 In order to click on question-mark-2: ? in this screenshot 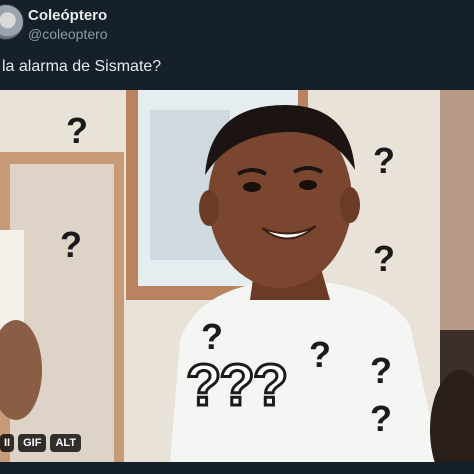, I will do `click(384, 160)`.